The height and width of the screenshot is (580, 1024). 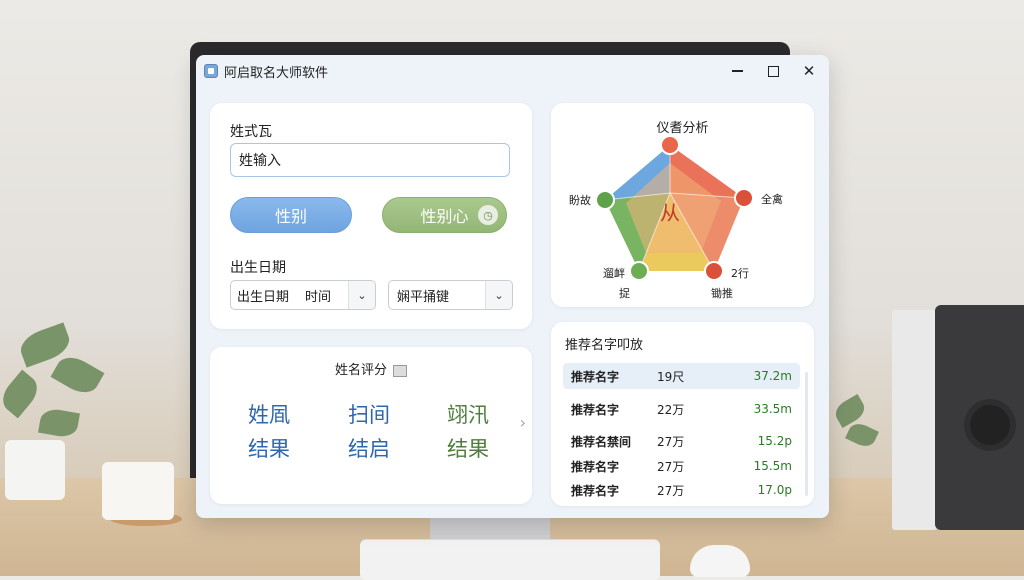 What do you see at coordinates (990, 425) in the screenshot?
I see `speaker-cone` at bounding box center [990, 425].